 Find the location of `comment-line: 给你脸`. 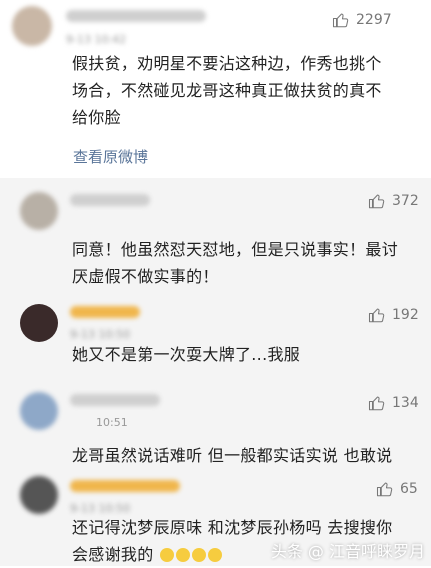

comment-line: 给你脸 is located at coordinates (96, 117).